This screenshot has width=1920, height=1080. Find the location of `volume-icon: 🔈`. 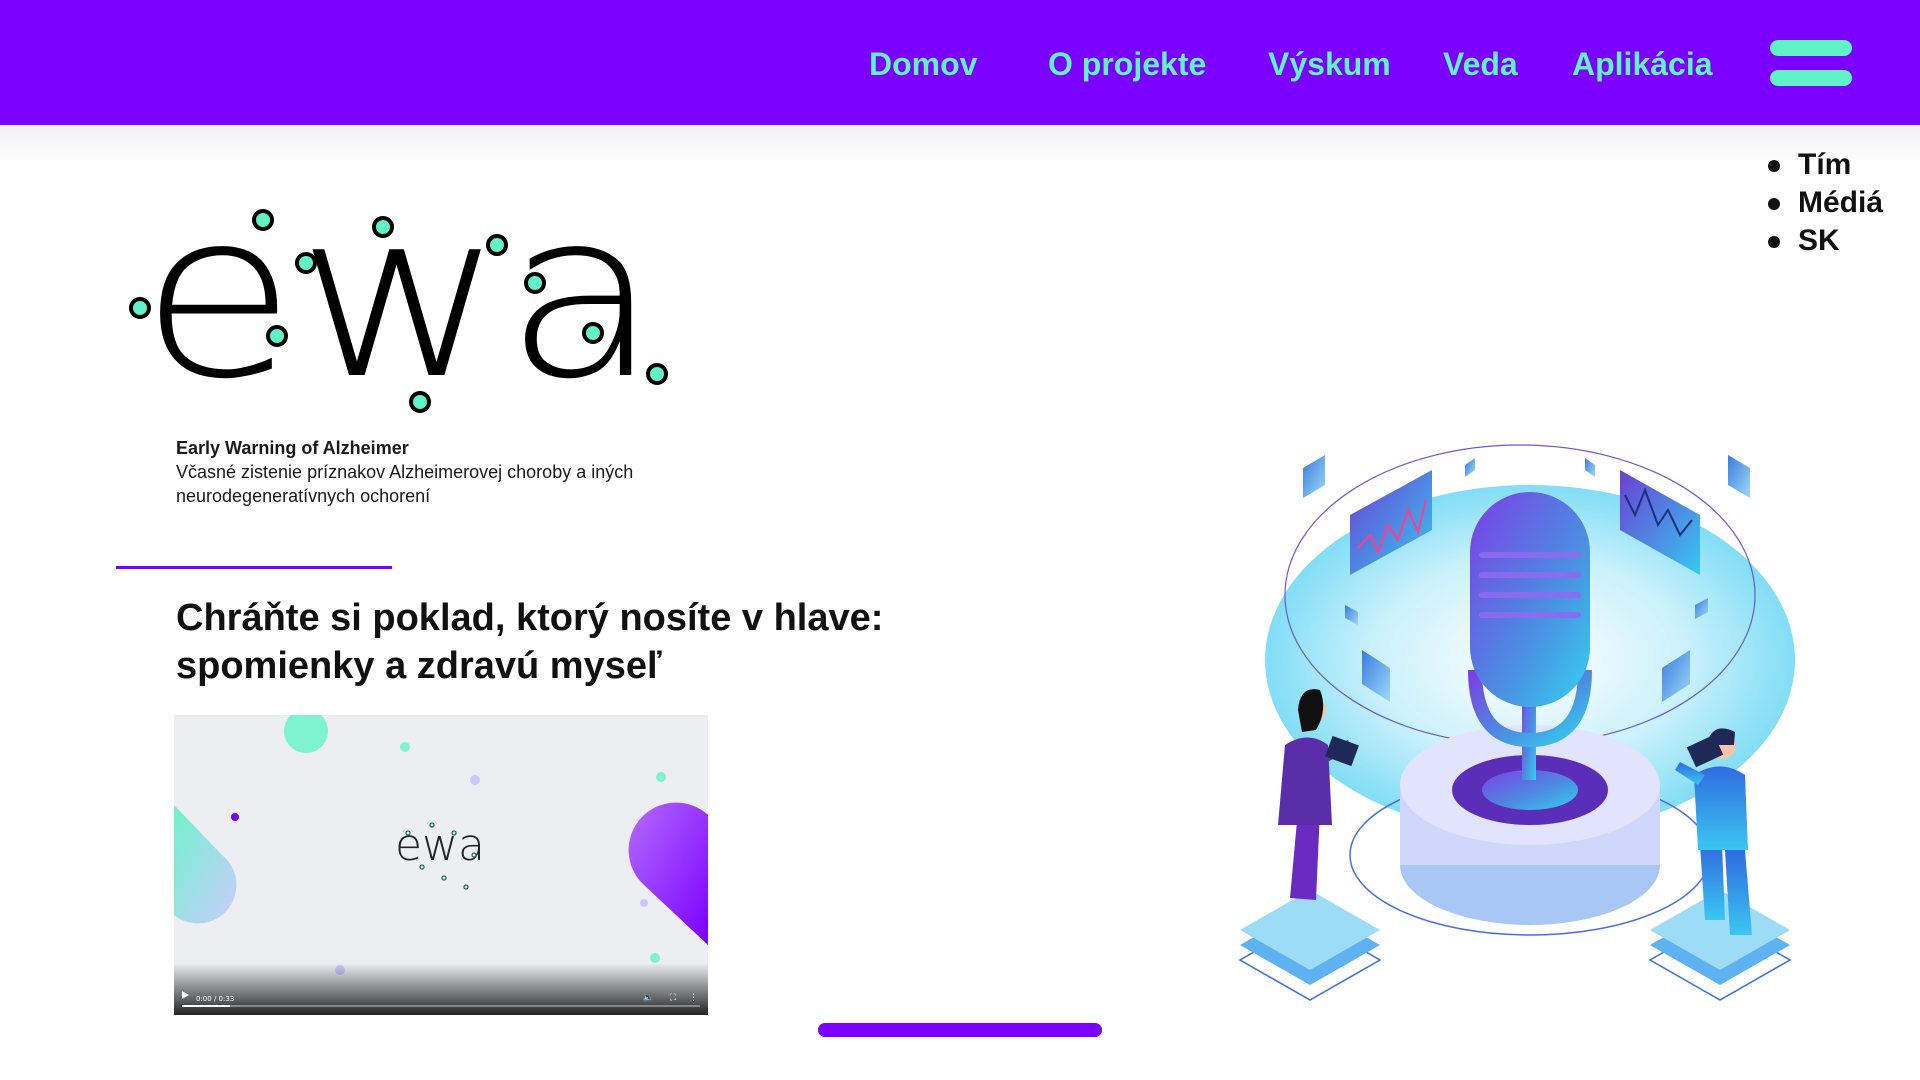

volume-icon: 🔈 is located at coordinates (648, 998).